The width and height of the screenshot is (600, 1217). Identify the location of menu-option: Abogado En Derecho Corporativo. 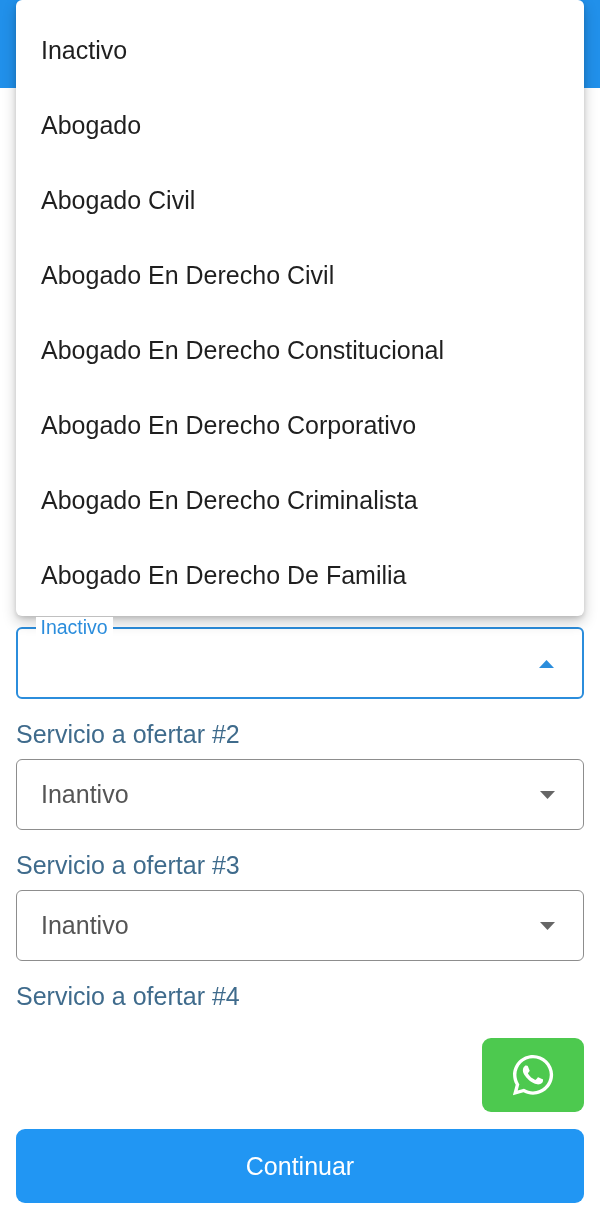
(300, 425).